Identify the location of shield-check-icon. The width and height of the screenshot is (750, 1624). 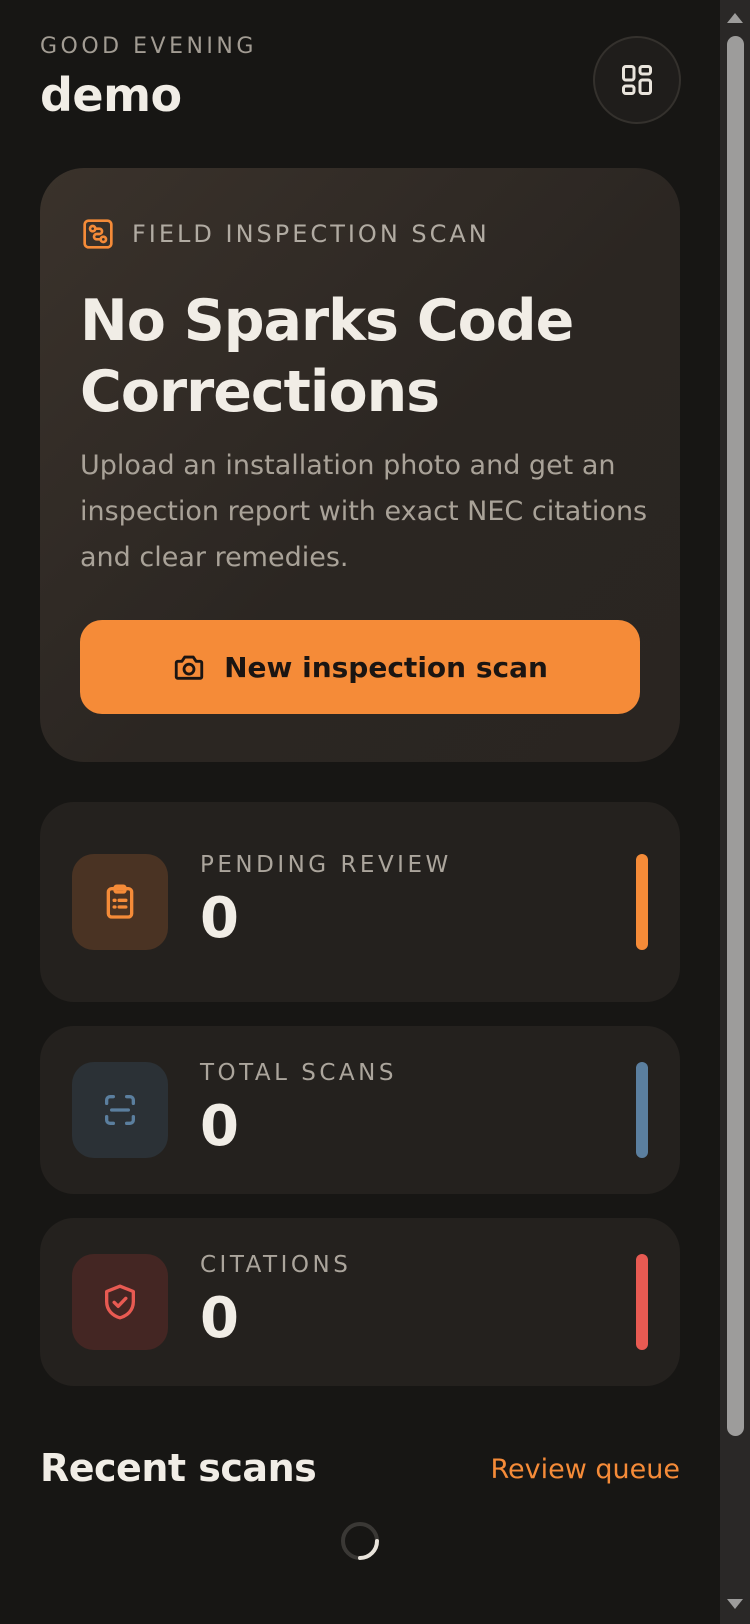
(120, 1302).